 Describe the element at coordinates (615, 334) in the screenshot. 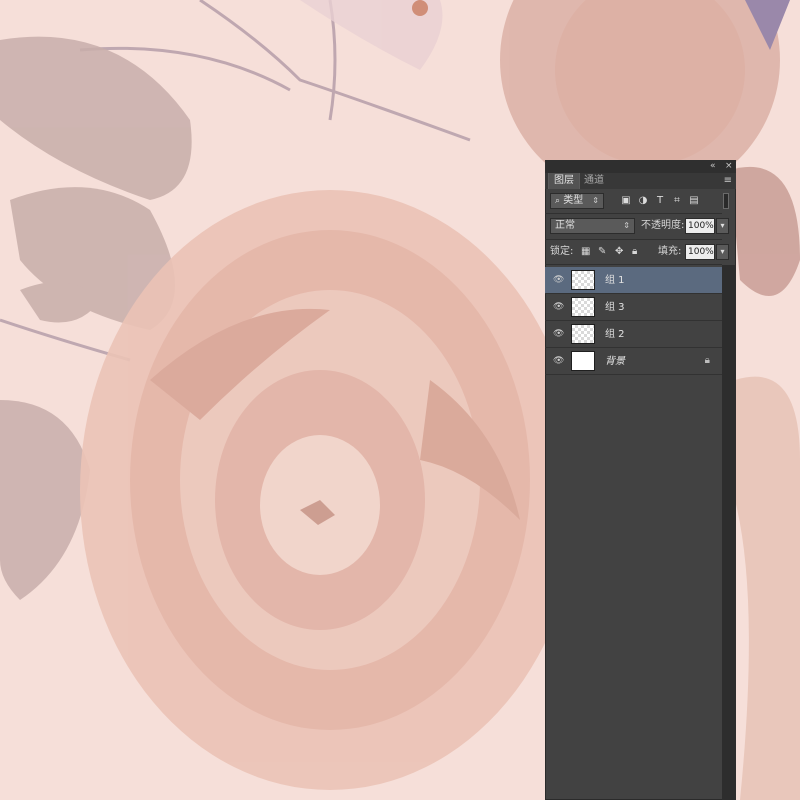

I see `layer-name: 组 2` at that location.